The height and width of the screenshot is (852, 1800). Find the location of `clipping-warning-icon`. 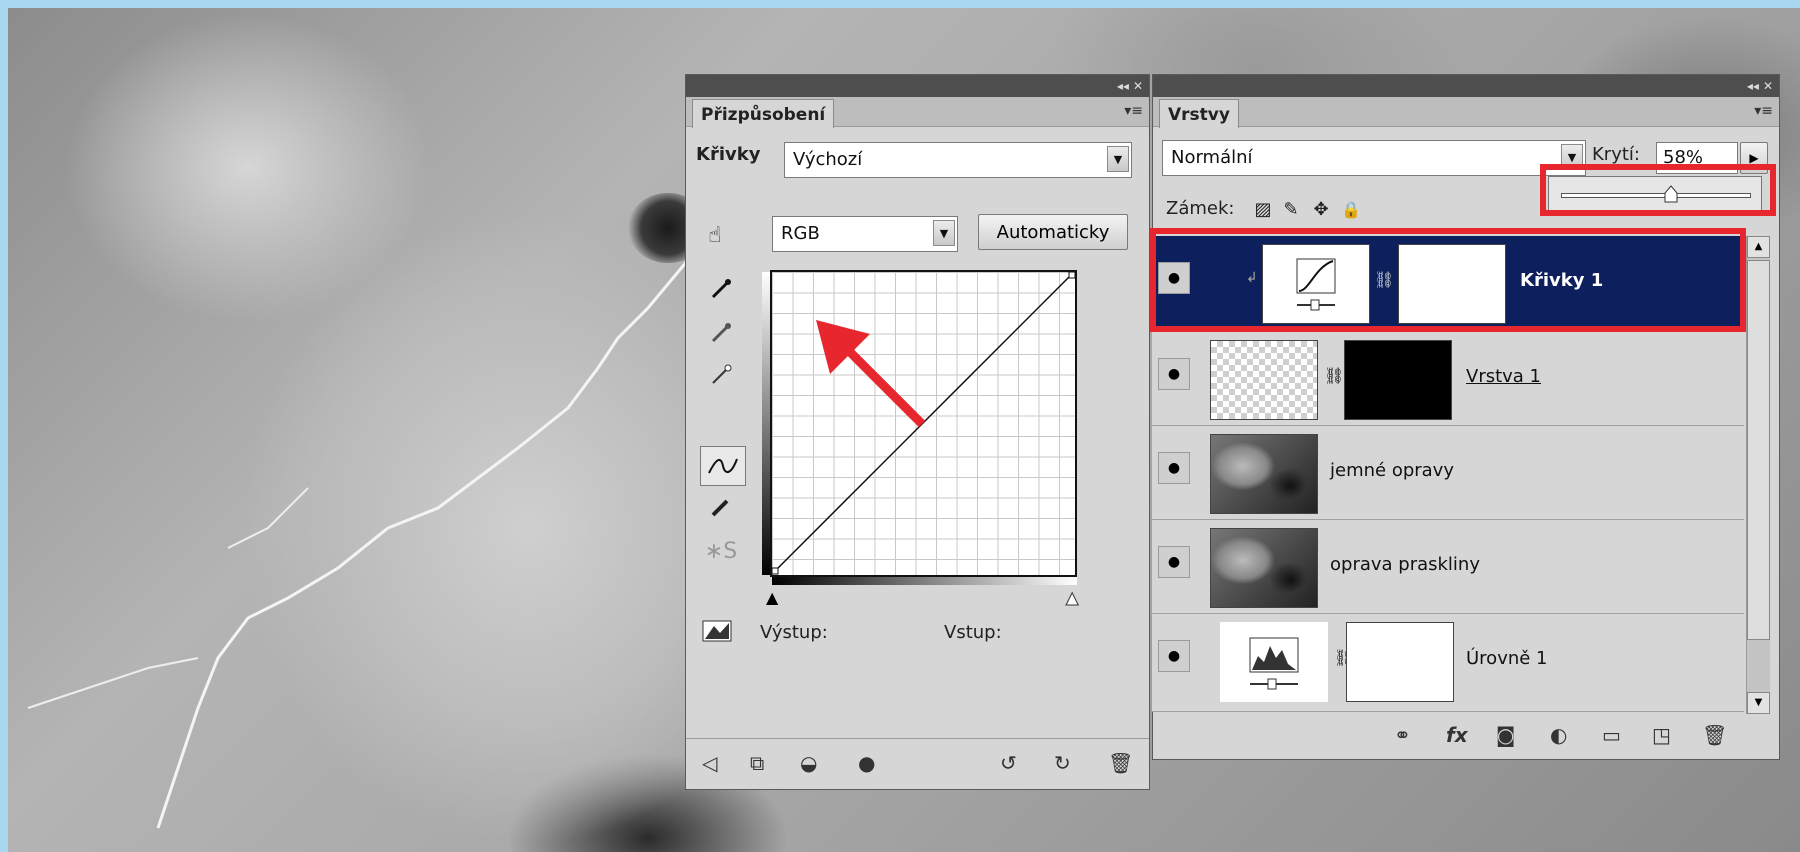

clipping-warning-icon is located at coordinates (717, 631).